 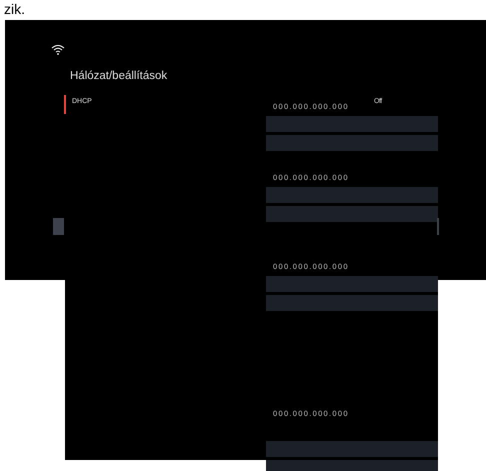 I want to click on caption-text: zik., so click(x=14, y=9).